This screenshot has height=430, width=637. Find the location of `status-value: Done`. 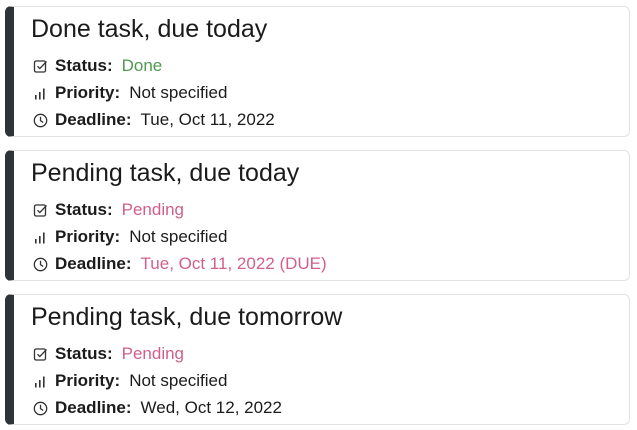

status-value: Done is located at coordinates (142, 65).